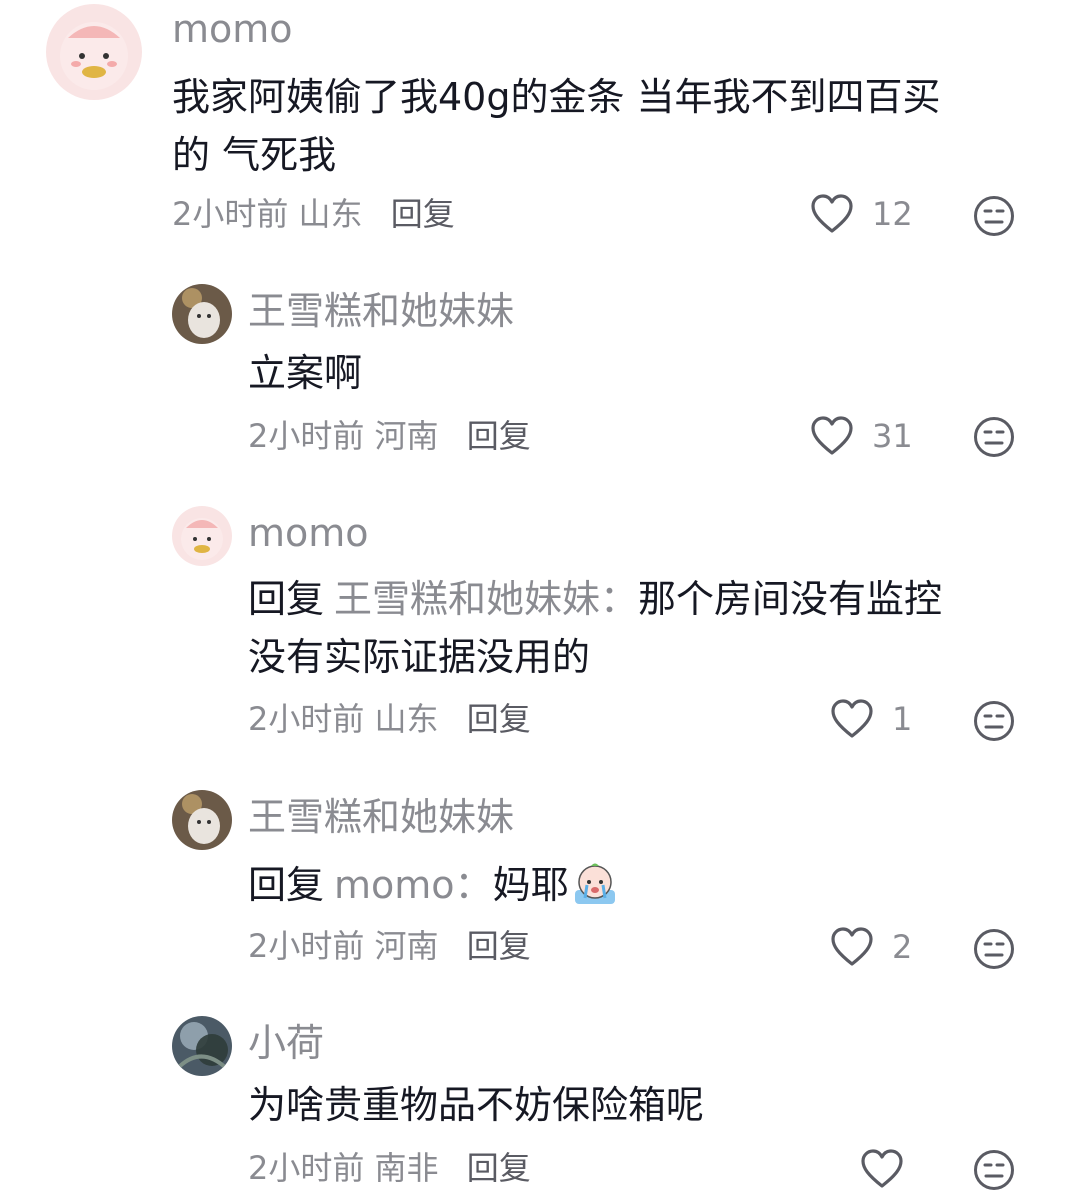 Image resolution: width=1079 pixels, height=1196 pixels. I want to click on like-count: 31, so click(892, 436).